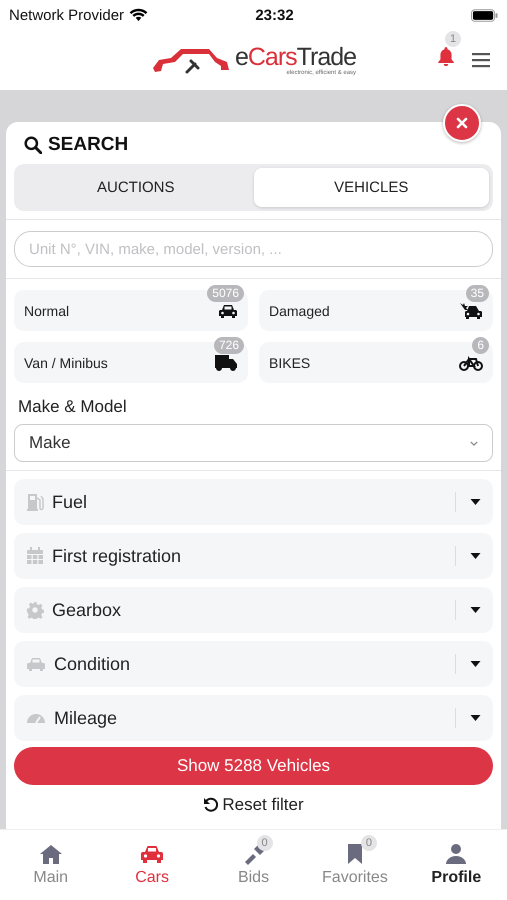  Describe the element at coordinates (446, 56) in the screenshot. I see `bell-icon` at that location.